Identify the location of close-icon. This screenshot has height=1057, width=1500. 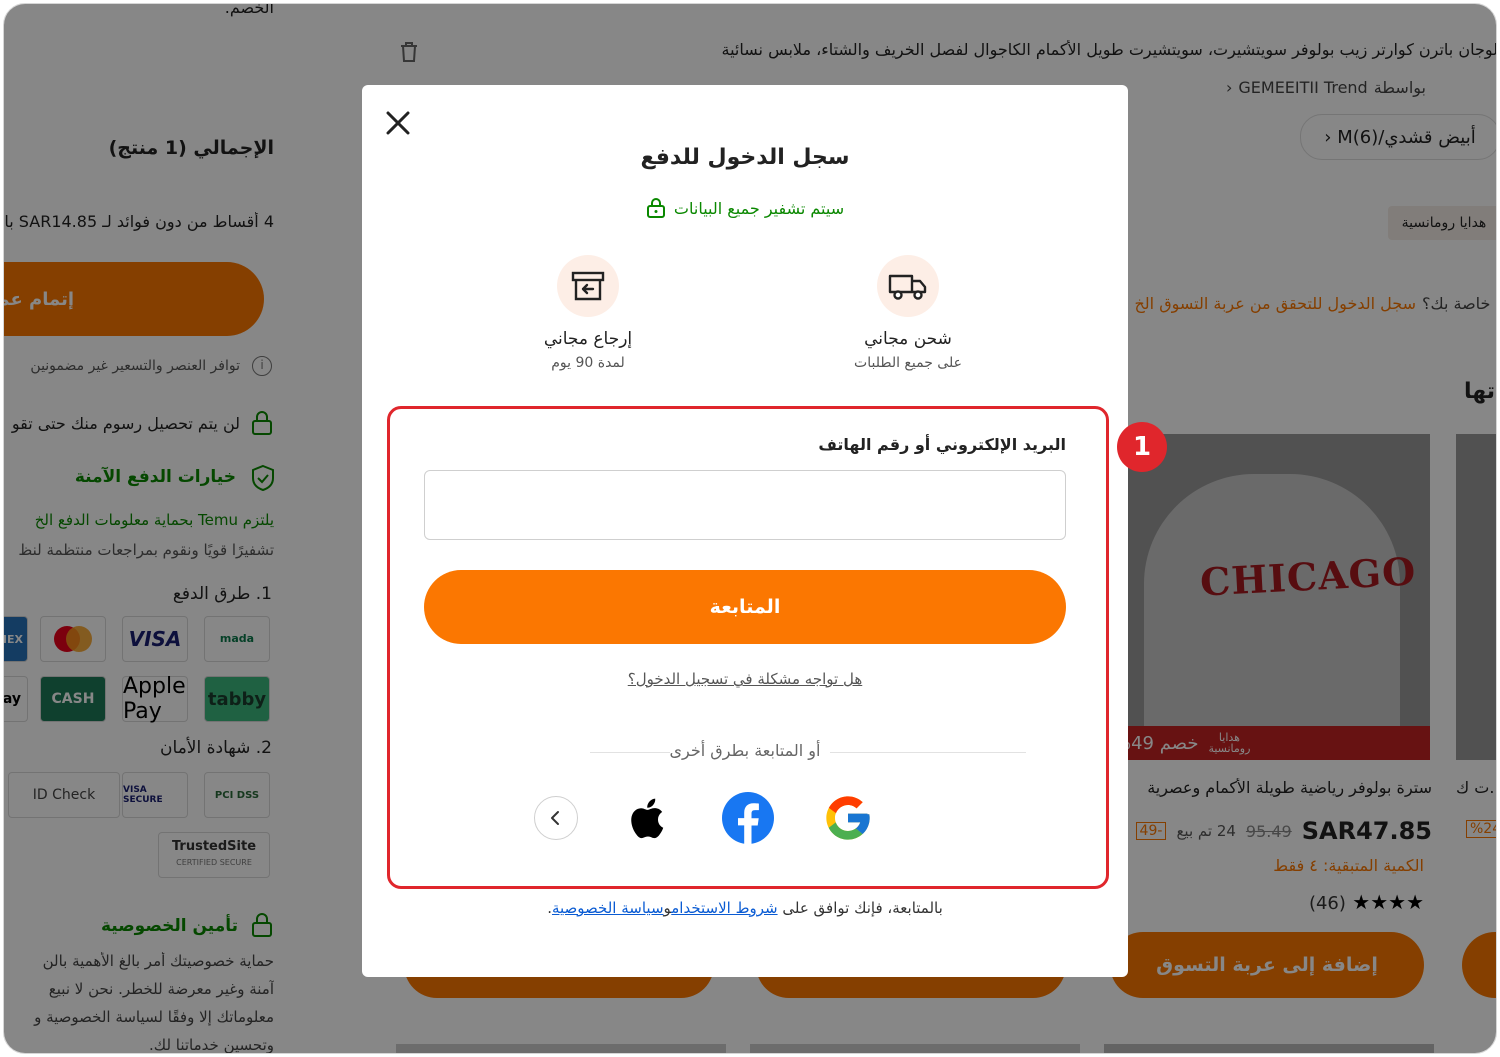
(398, 123).